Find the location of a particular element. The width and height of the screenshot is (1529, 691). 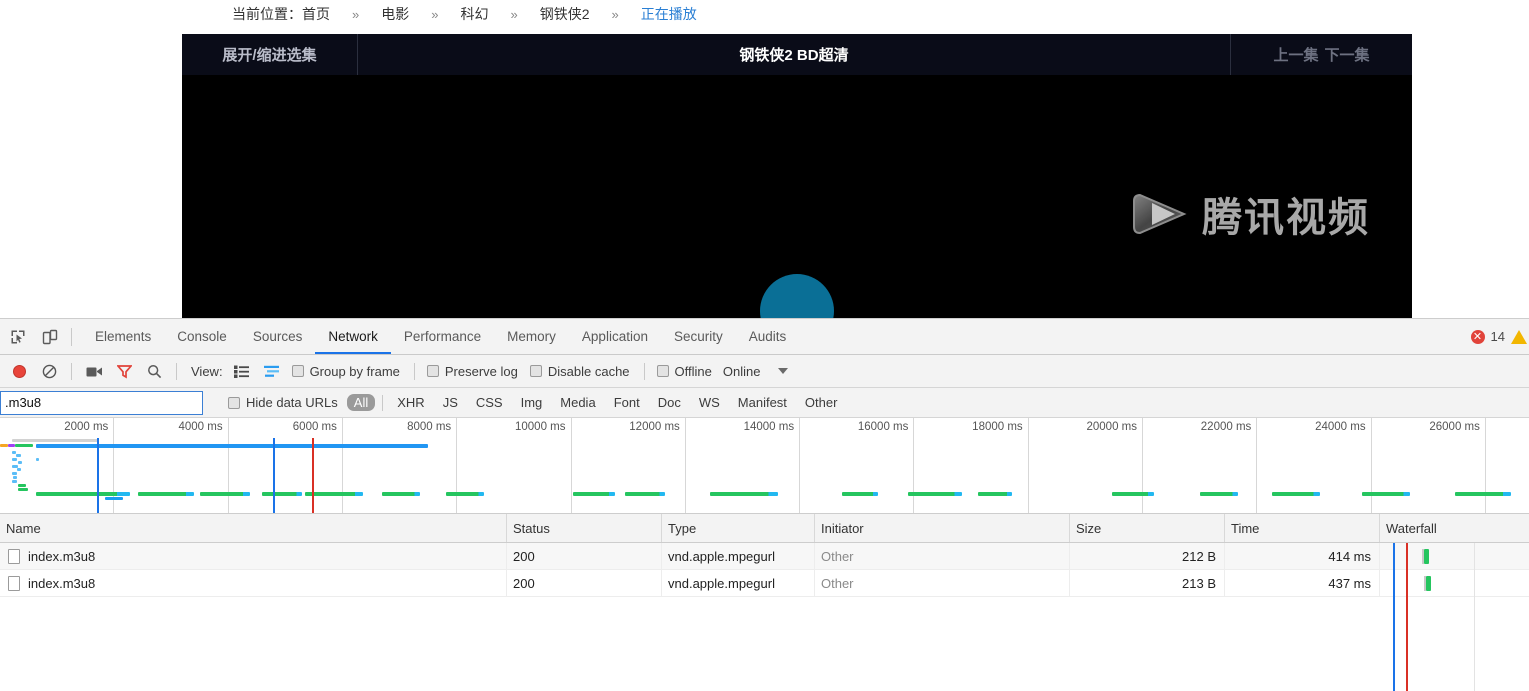

preserve-log-checkbox: Preserve log is located at coordinates (472, 371).